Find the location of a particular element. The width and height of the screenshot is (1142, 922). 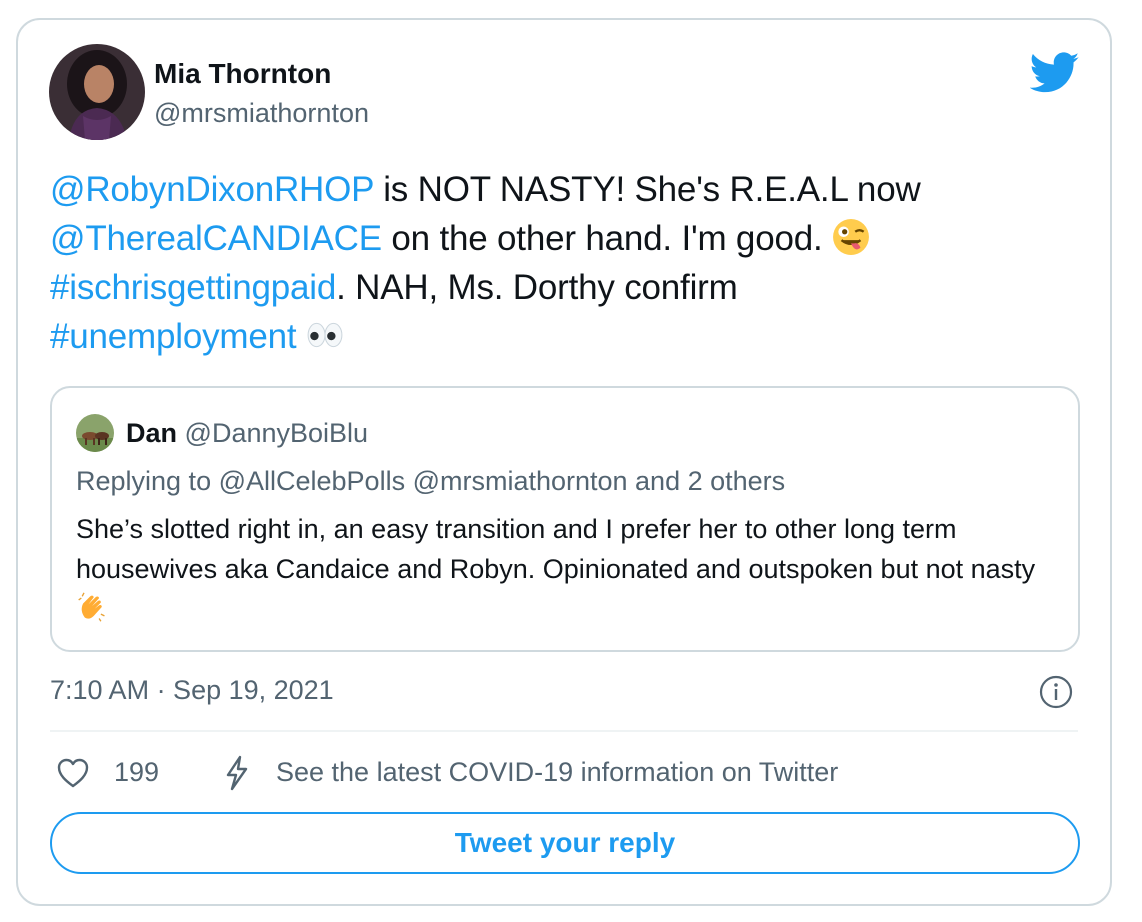

info-icon is located at coordinates (1056, 692).